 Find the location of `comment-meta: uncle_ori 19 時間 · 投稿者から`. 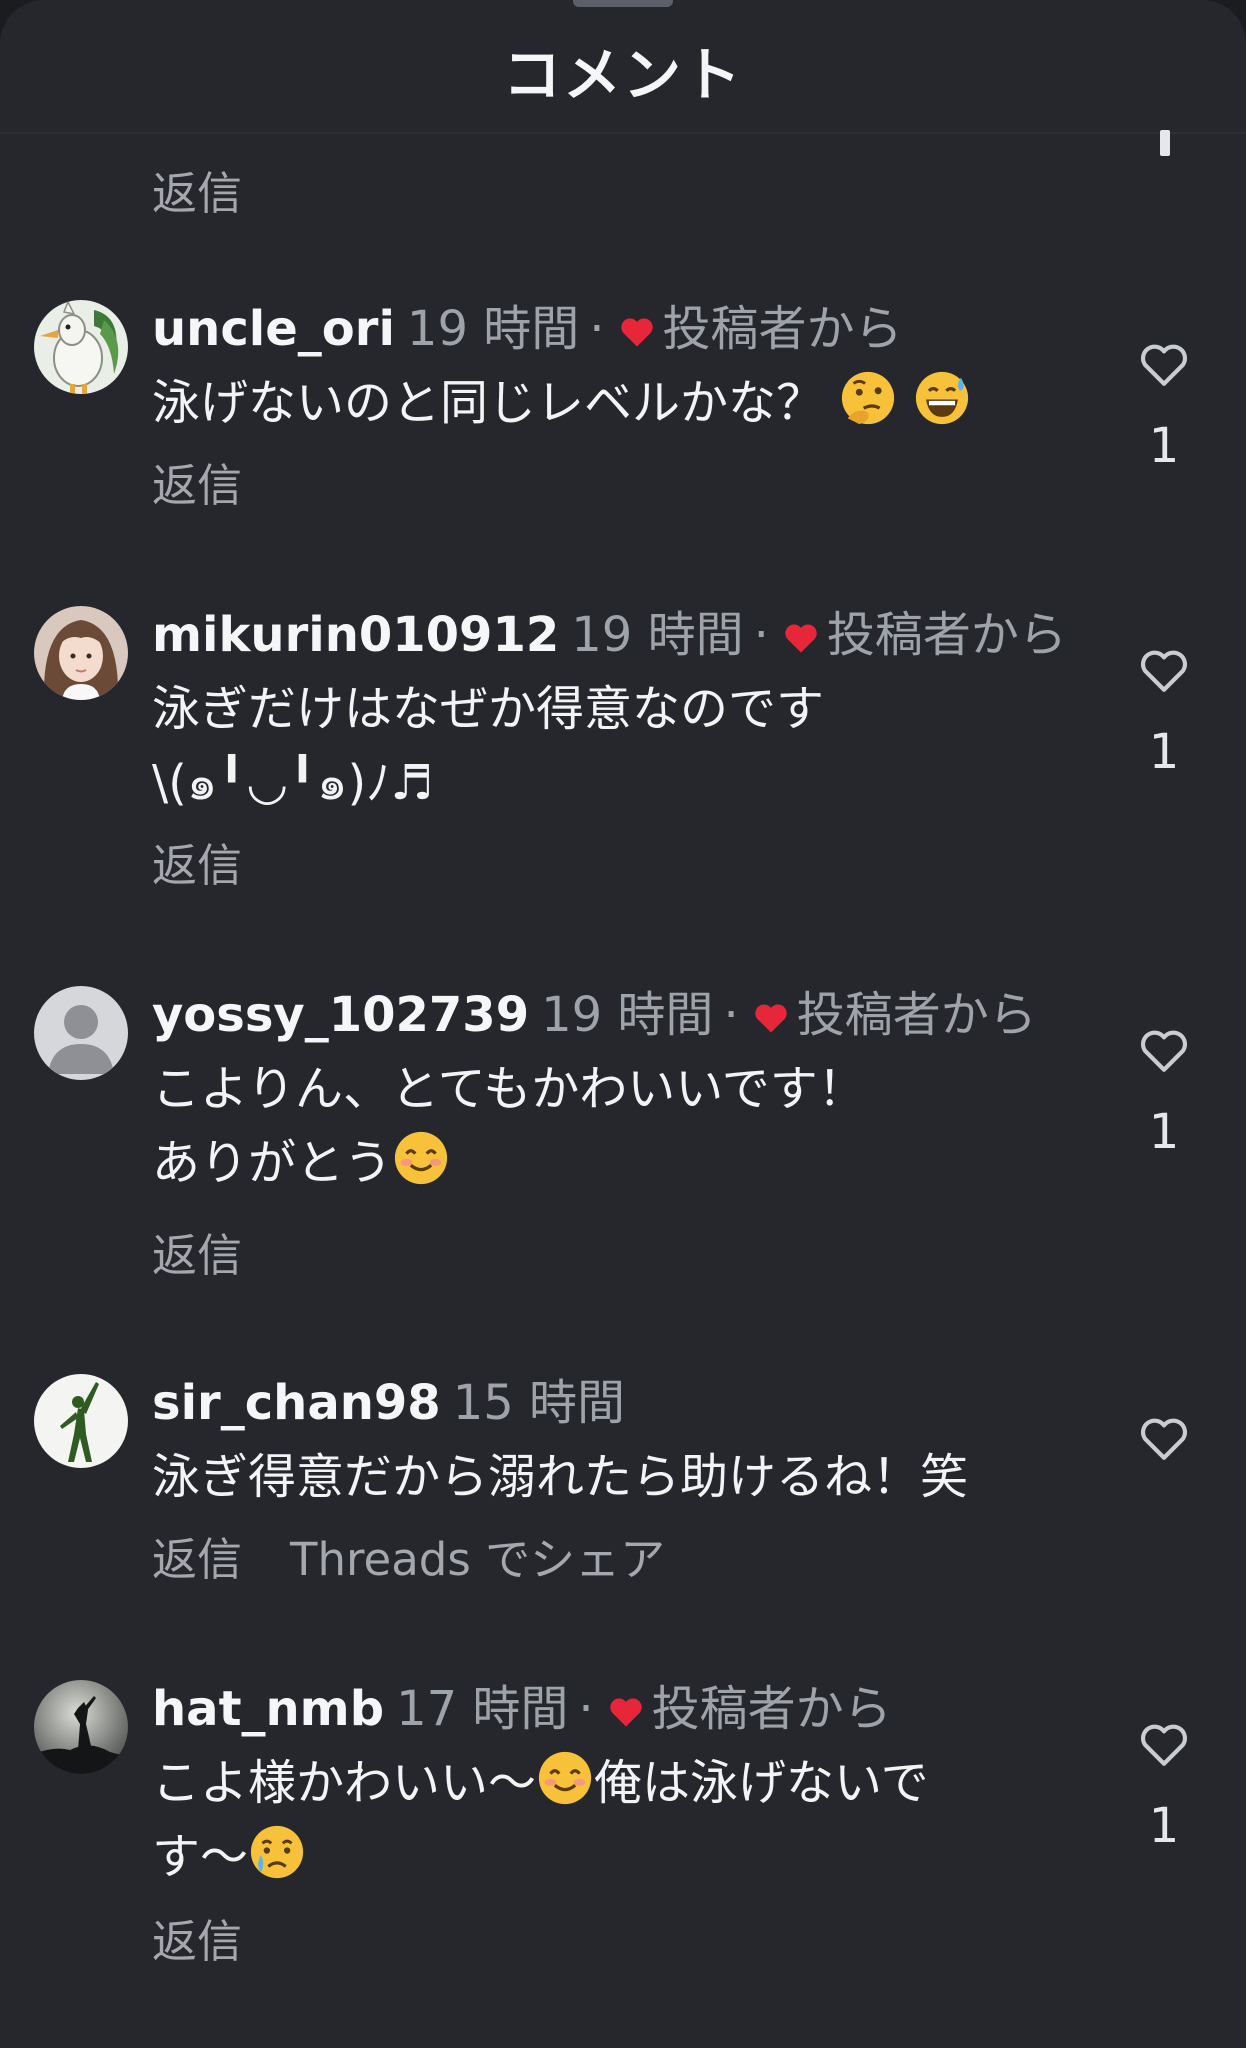

comment-meta: uncle_ori 19 時間 · 投稿者から is located at coordinates (527, 329).